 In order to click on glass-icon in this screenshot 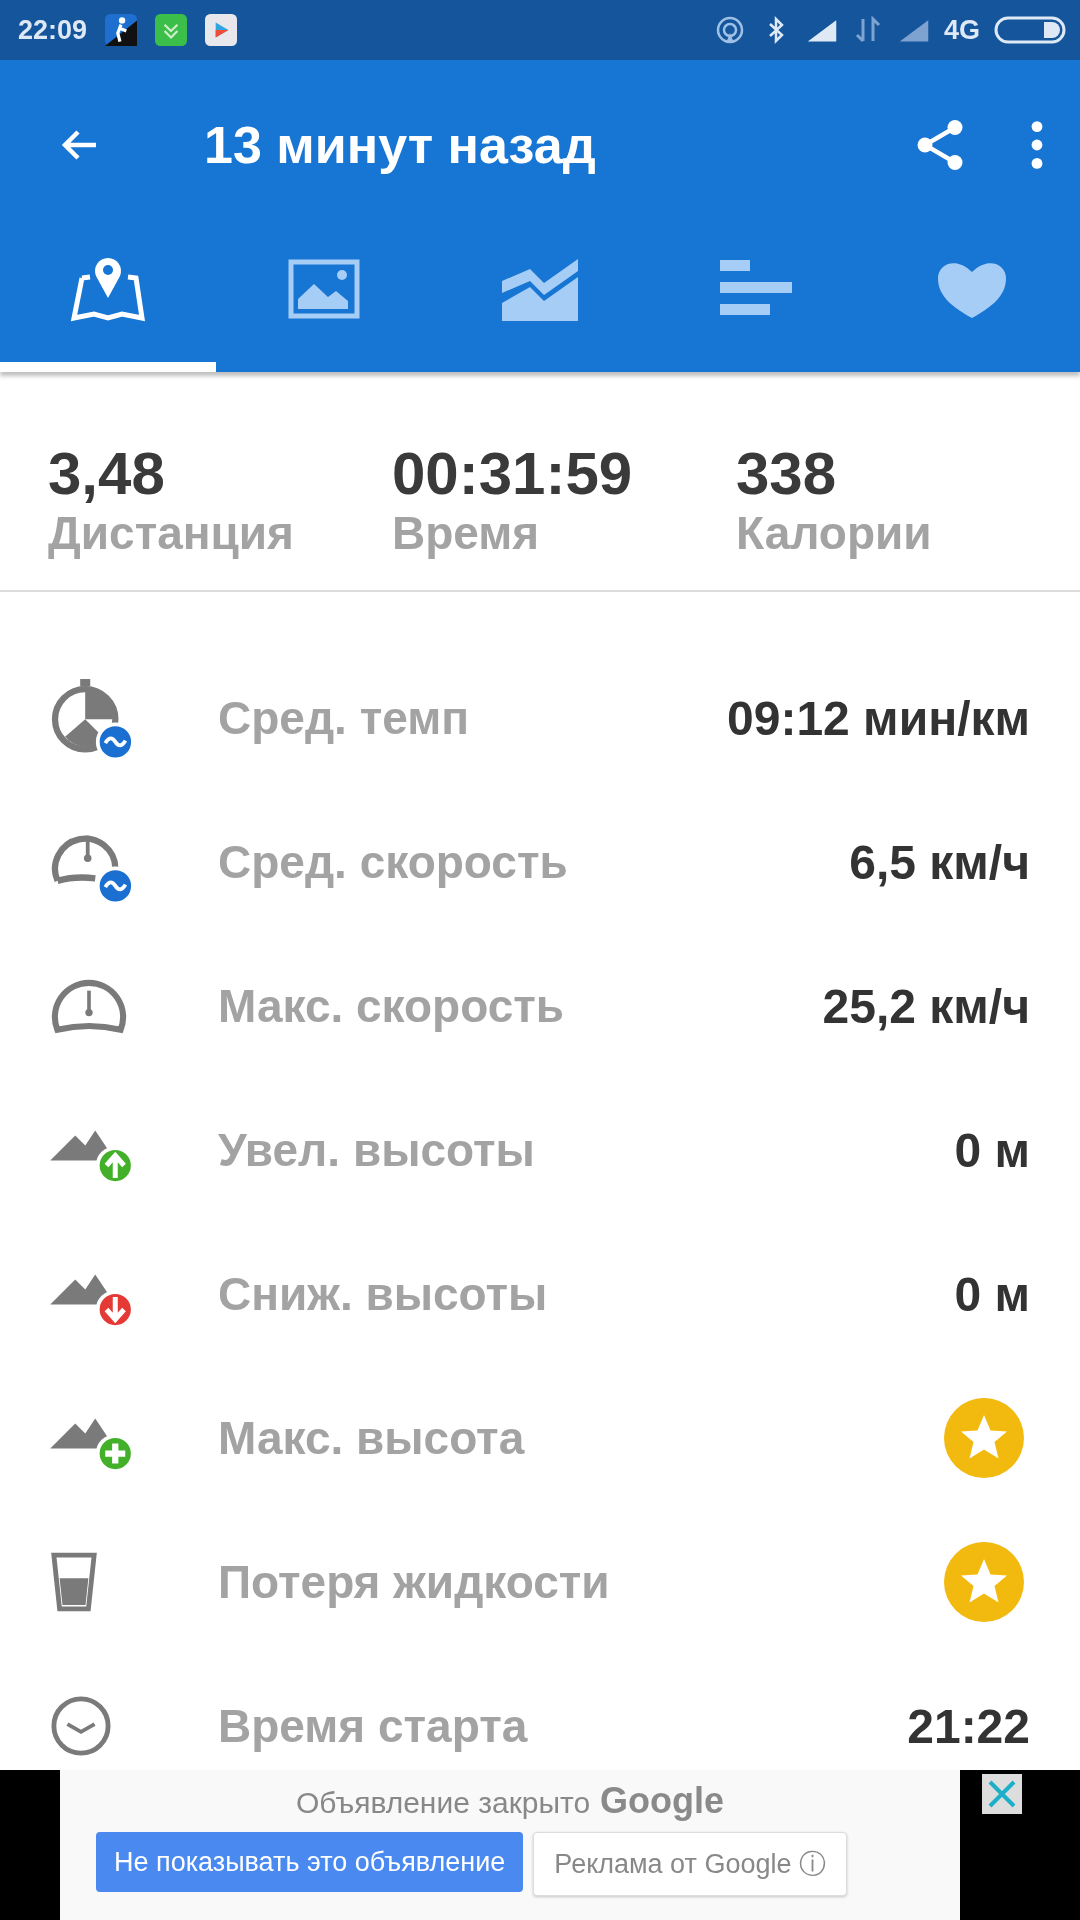, I will do `click(74, 1582)`.